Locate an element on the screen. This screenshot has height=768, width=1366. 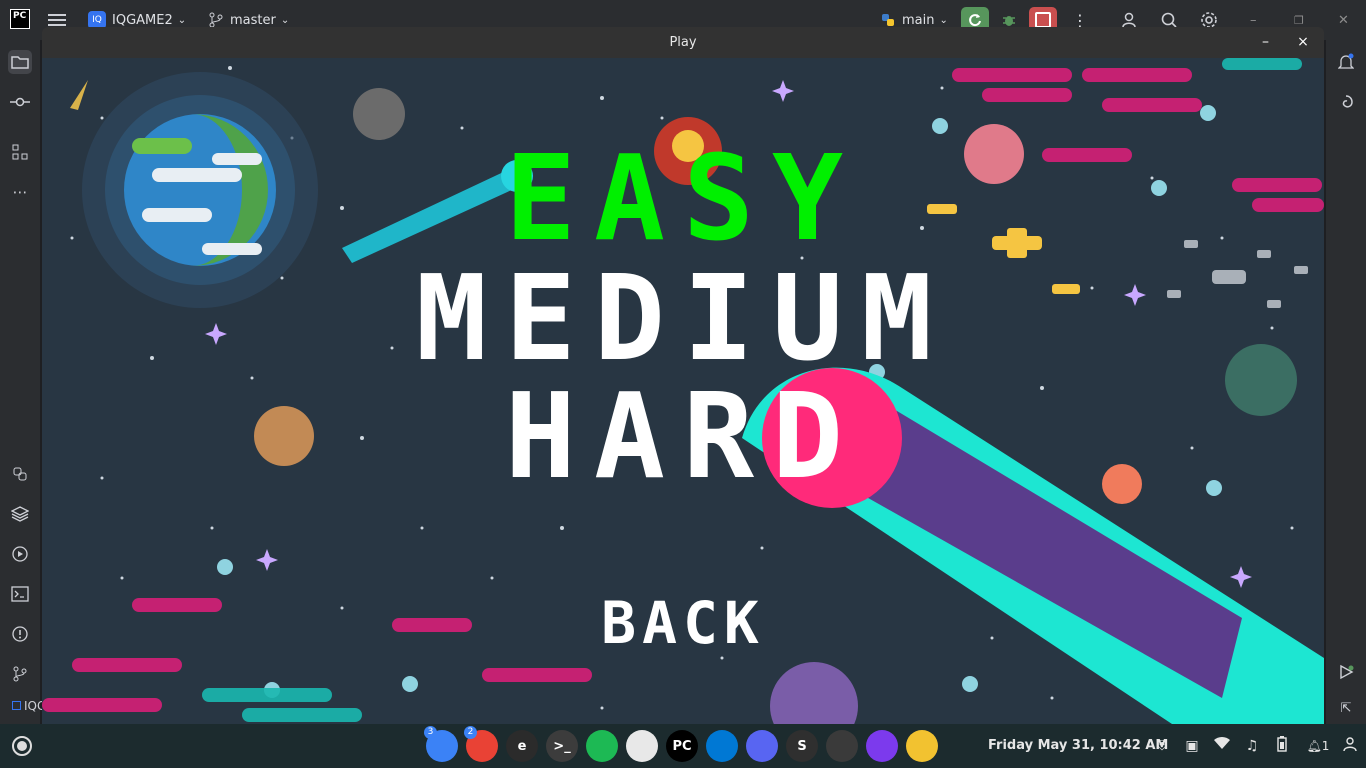
game-minimize-button: – is located at coordinates (1267, 42).